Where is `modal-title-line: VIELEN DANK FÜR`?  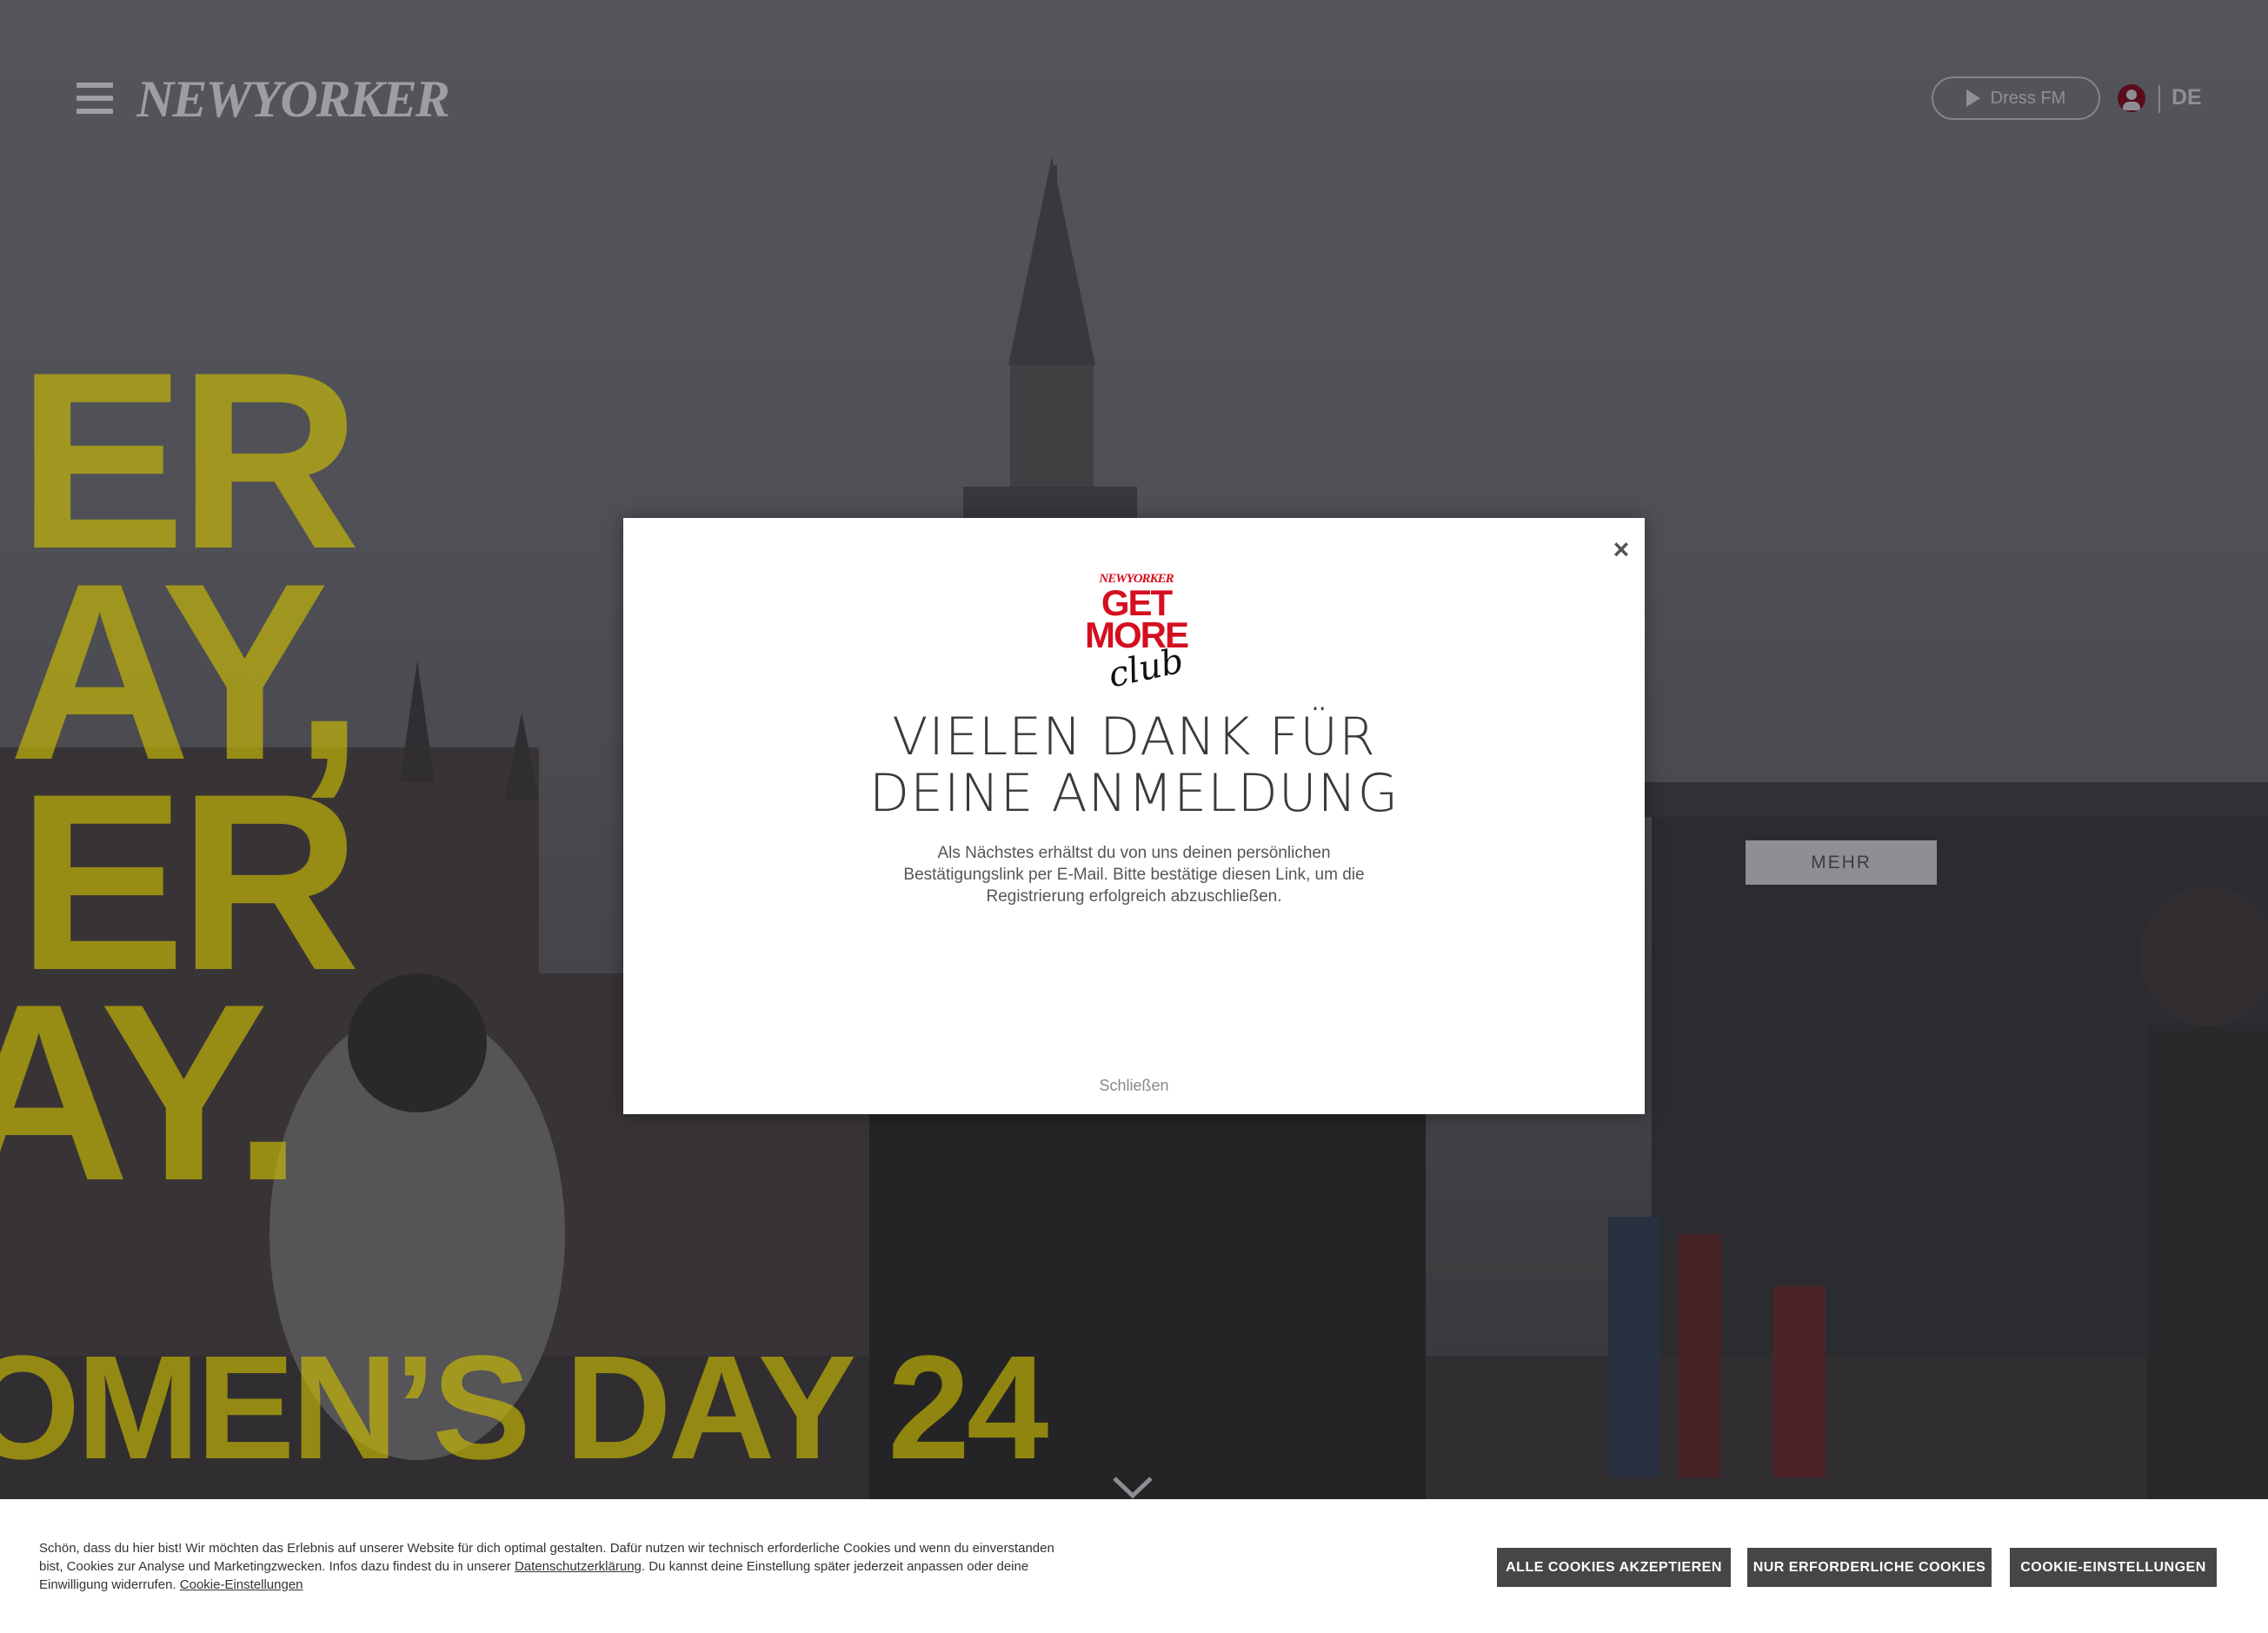 modal-title-line: VIELEN DANK FÜR is located at coordinates (1134, 737).